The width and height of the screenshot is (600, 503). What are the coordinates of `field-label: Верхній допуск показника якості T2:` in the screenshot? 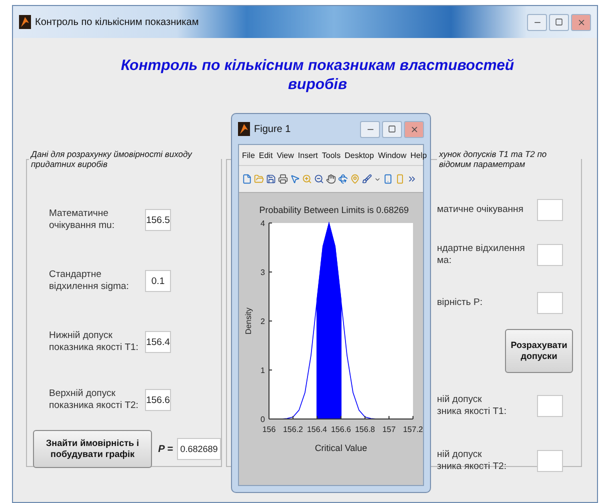 It's located at (94, 400).